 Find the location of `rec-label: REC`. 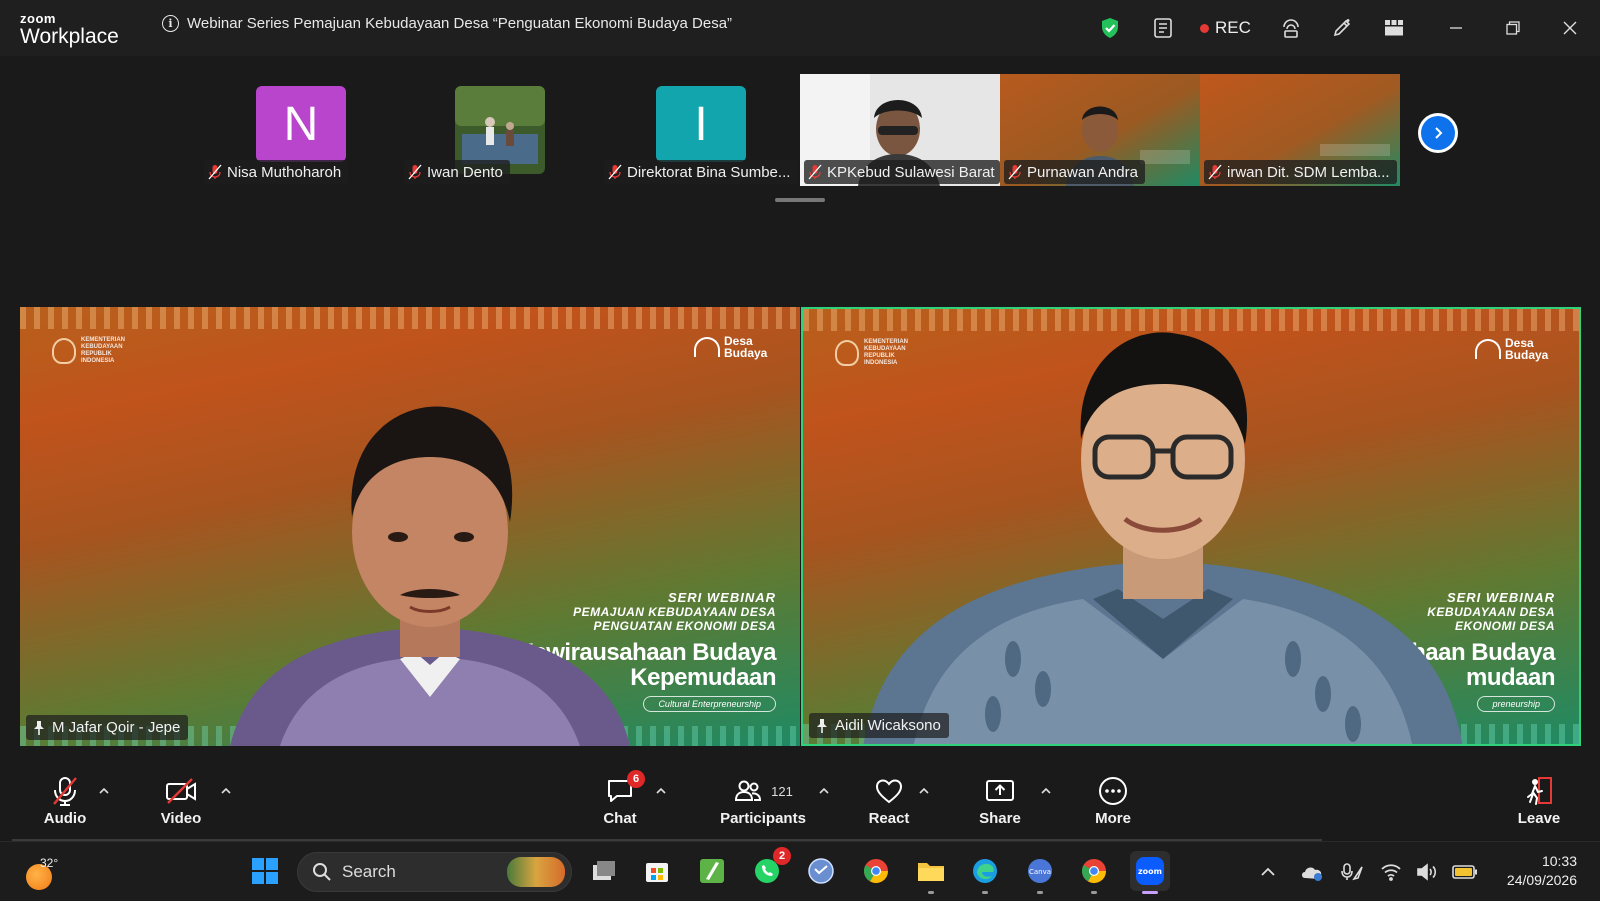

rec-label: REC is located at coordinates (1233, 27).